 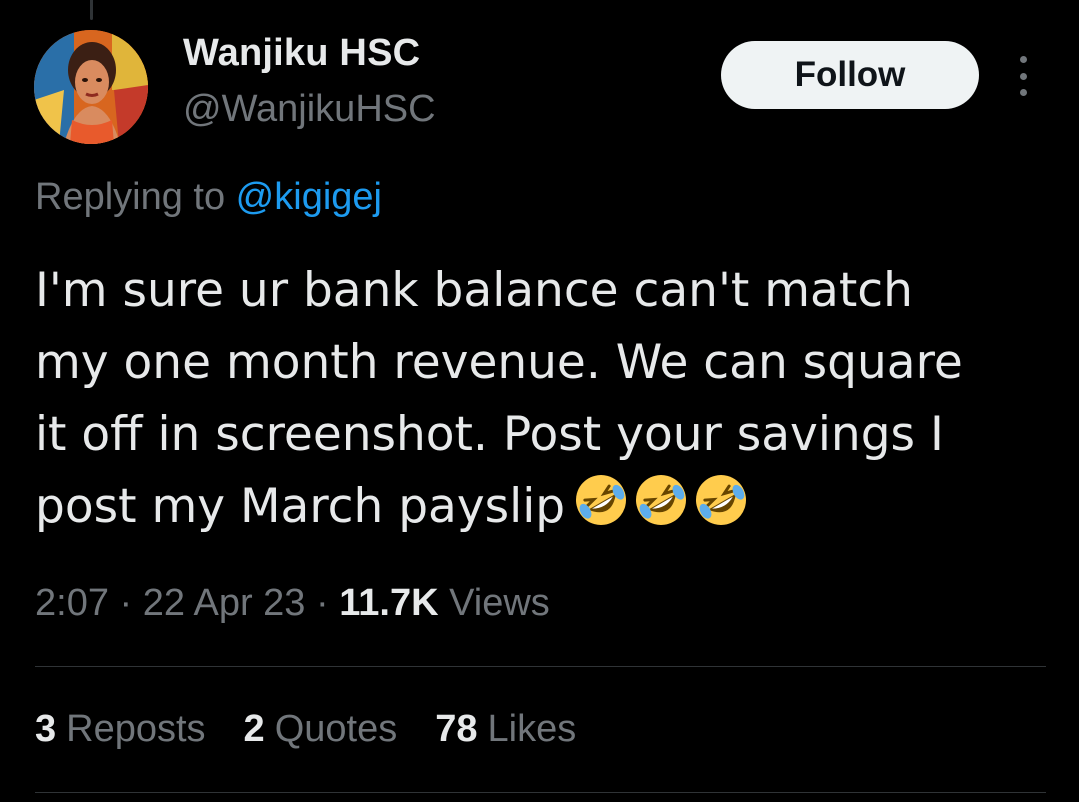 What do you see at coordinates (136, 729) in the screenshot?
I see `reposts-label: Reposts` at bounding box center [136, 729].